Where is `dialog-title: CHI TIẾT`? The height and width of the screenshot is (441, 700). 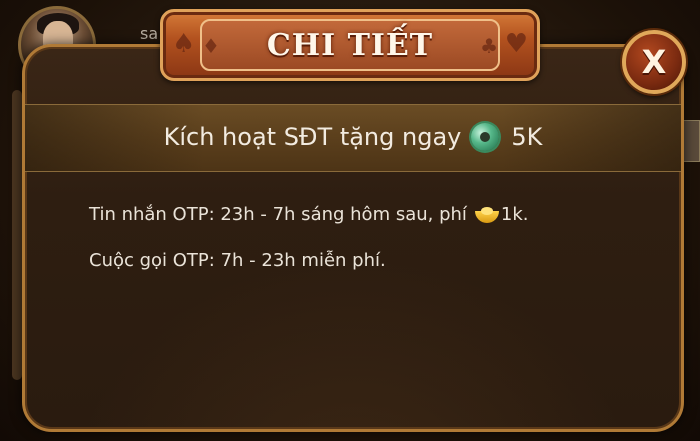
dialog-title: CHI TIẾT is located at coordinates (350, 45).